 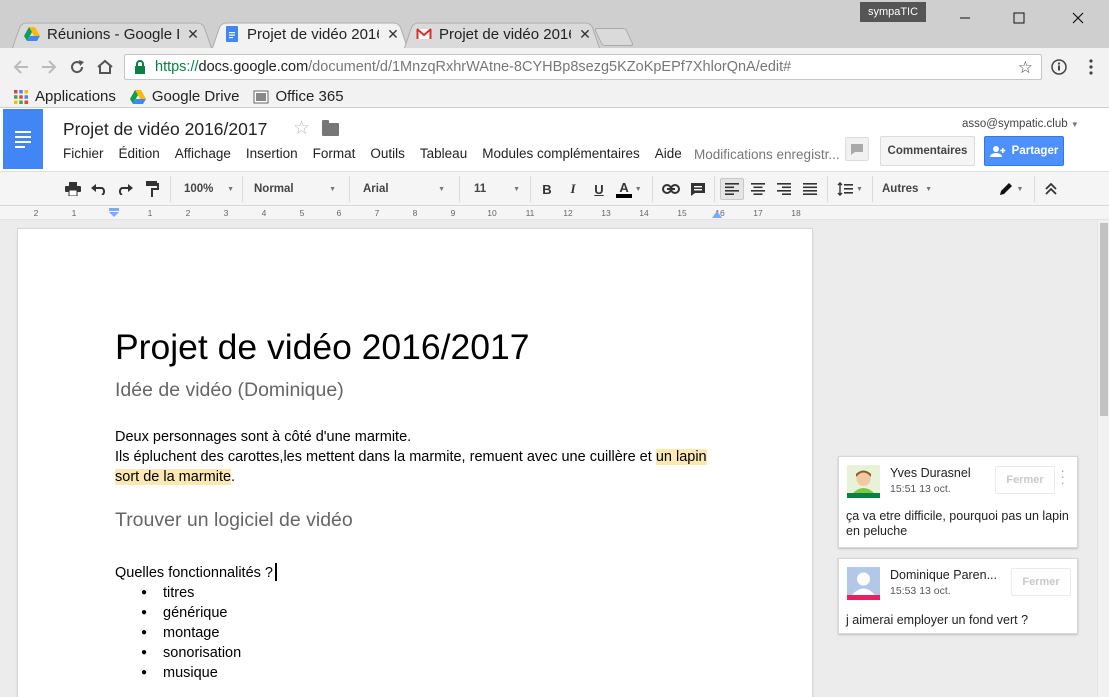 What do you see at coordinates (334, 153) in the screenshot?
I see `menu-format: Format` at bounding box center [334, 153].